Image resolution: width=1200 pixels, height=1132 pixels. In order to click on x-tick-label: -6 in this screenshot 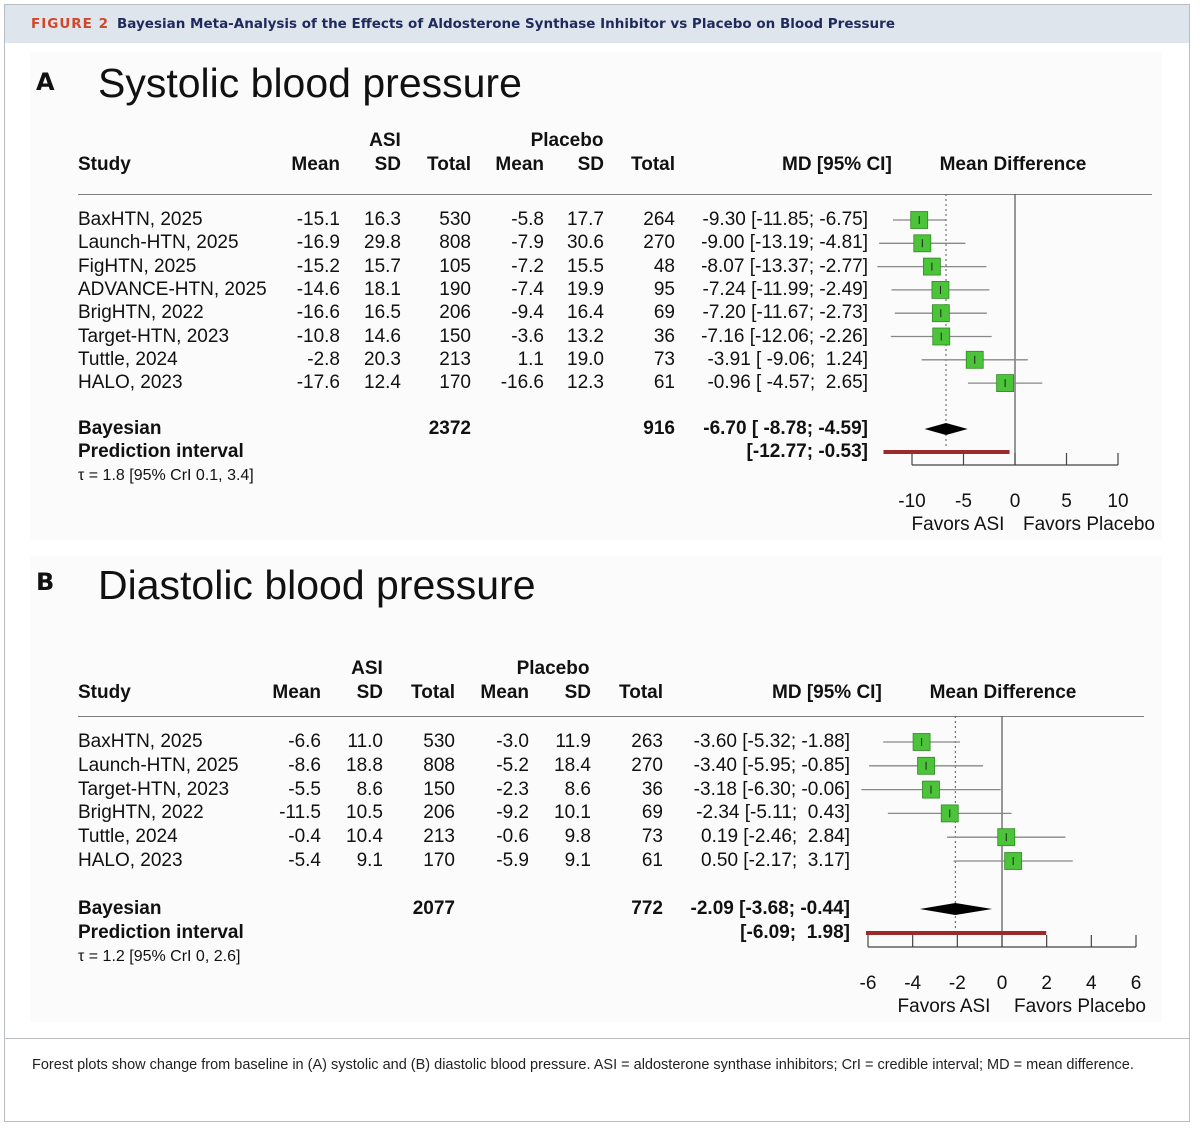, I will do `click(868, 983)`.